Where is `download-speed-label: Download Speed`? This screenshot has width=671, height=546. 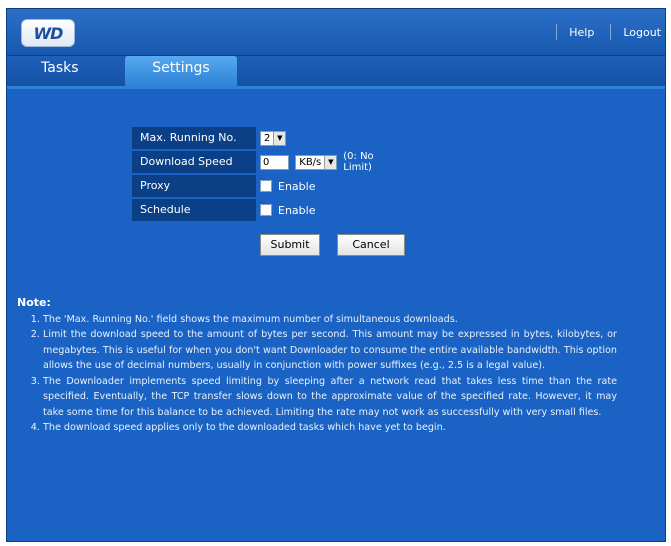
download-speed-label: Download Speed is located at coordinates (194, 162).